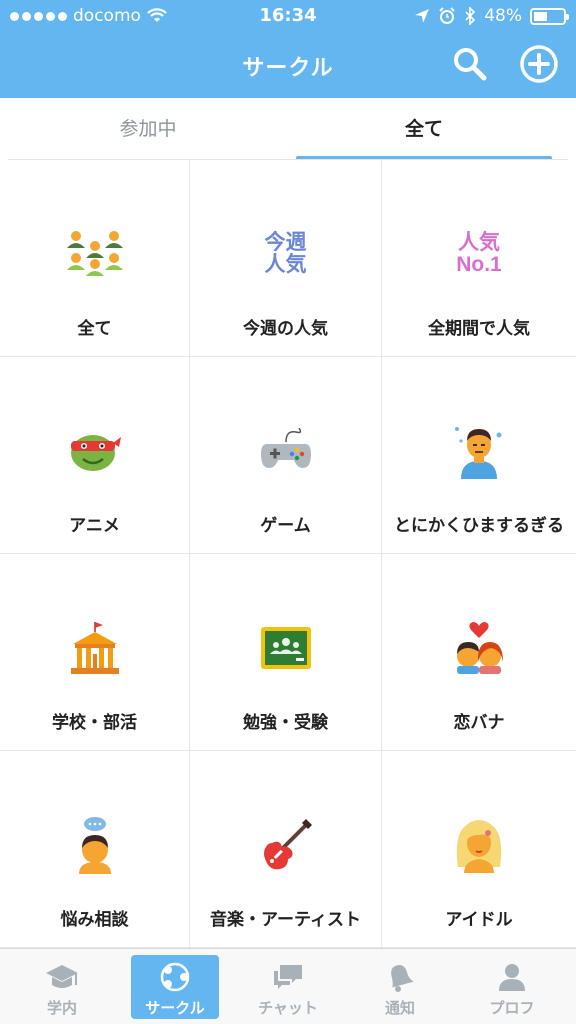  I want to click on category-label: 悩み相談, so click(94, 920).